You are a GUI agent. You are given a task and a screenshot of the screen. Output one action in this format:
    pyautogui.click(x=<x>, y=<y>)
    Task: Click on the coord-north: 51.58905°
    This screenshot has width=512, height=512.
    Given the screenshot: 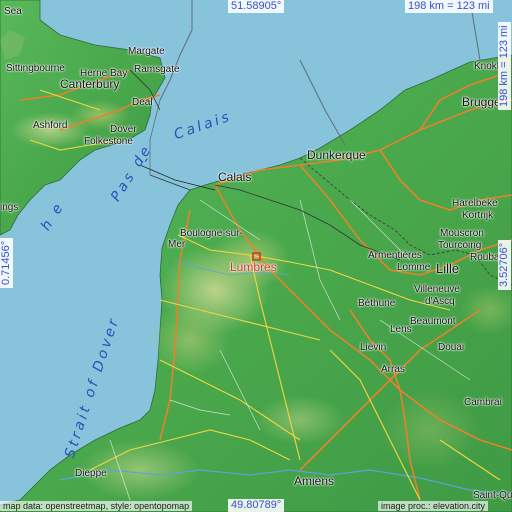 What is the action you would take?
    pyautogui.click(x=256, y=6)
    